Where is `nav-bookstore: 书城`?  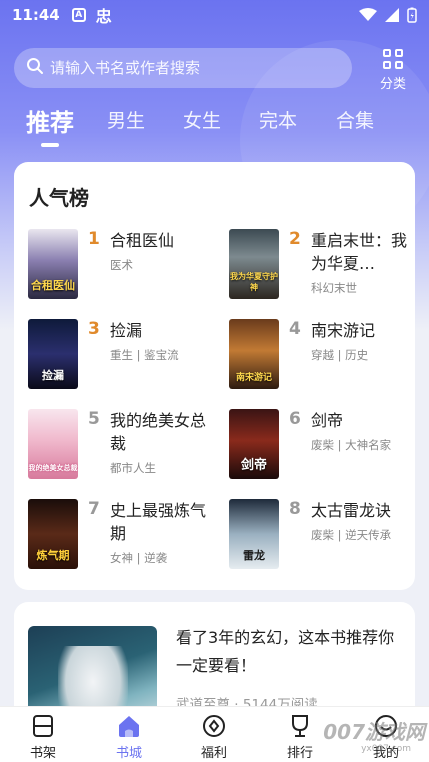 nav-bookstore: 书城 is located at coordinates (129, 734).